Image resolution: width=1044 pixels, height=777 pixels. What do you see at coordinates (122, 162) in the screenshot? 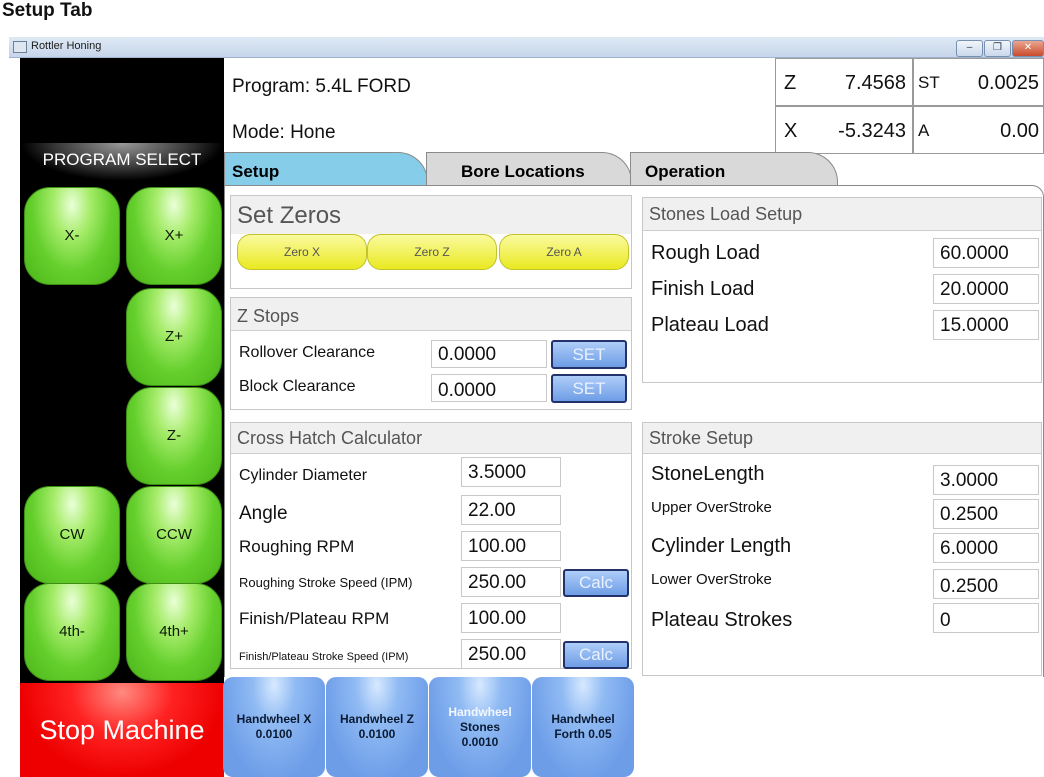
I see `program-select-button: PROGRAM SELECT` at bounding box center [122, 162].